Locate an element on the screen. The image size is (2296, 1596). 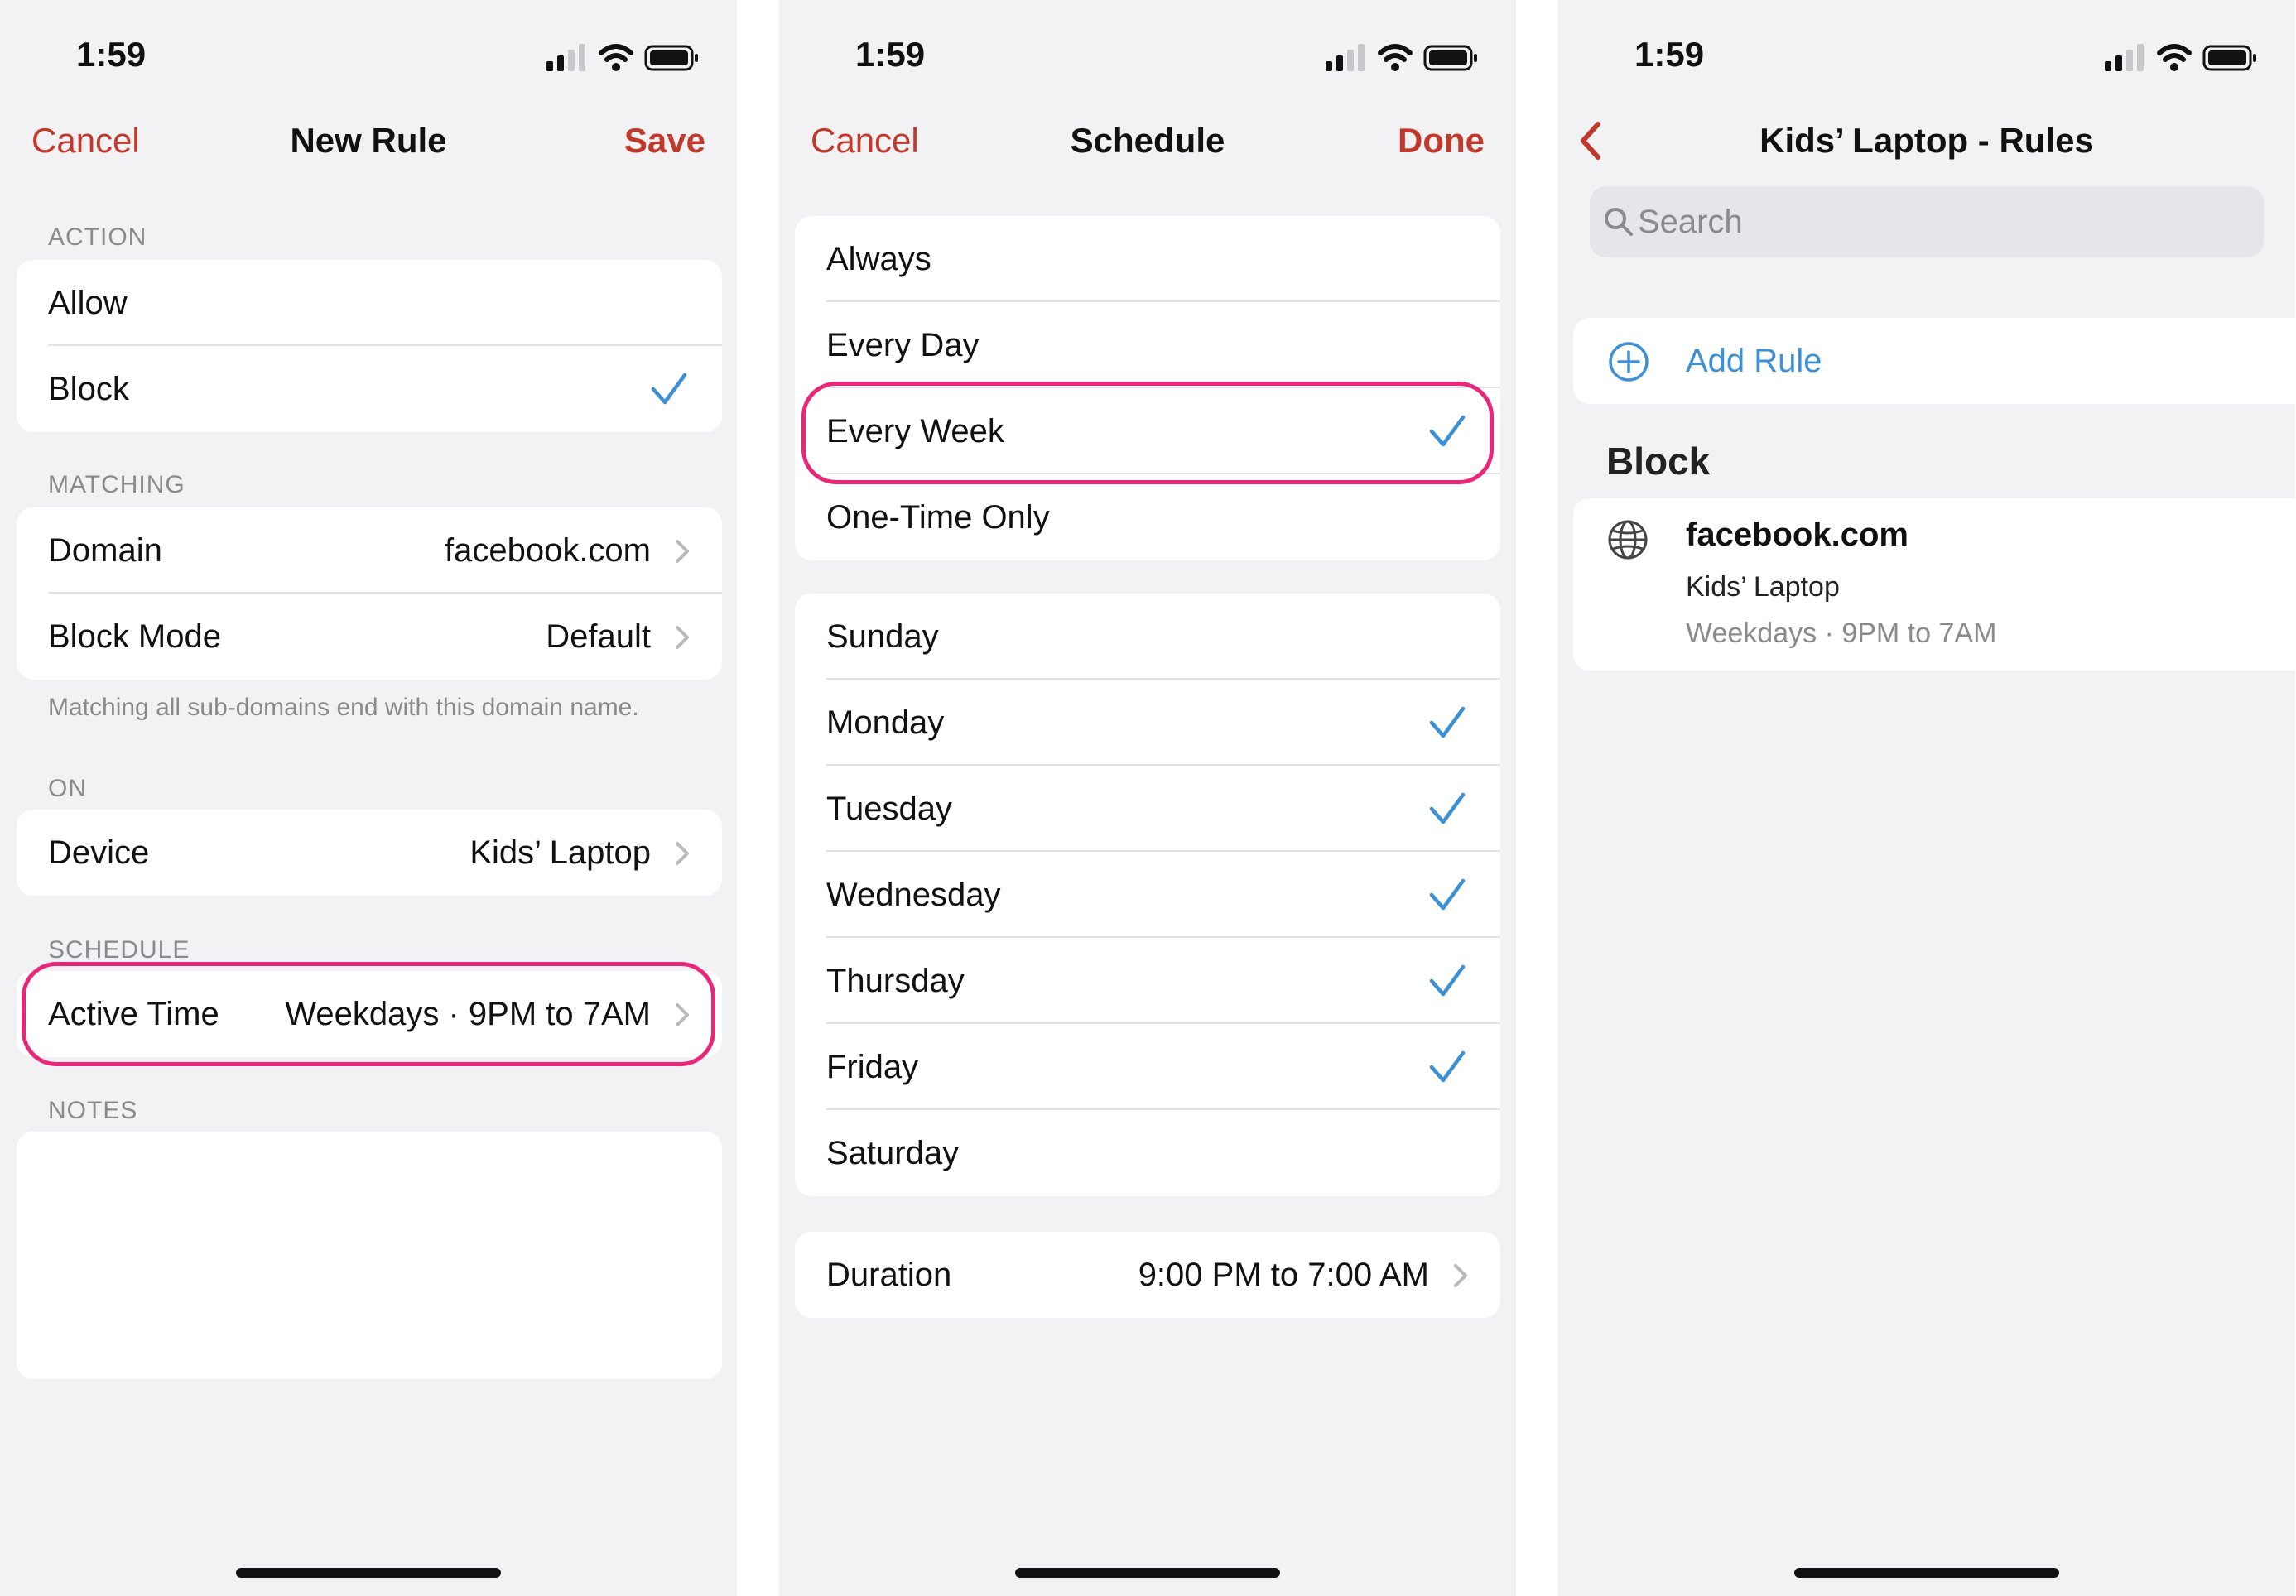
duration-group: Duration 9:00 PM to 7:00 AM is located at coordinates (1147, 1275).